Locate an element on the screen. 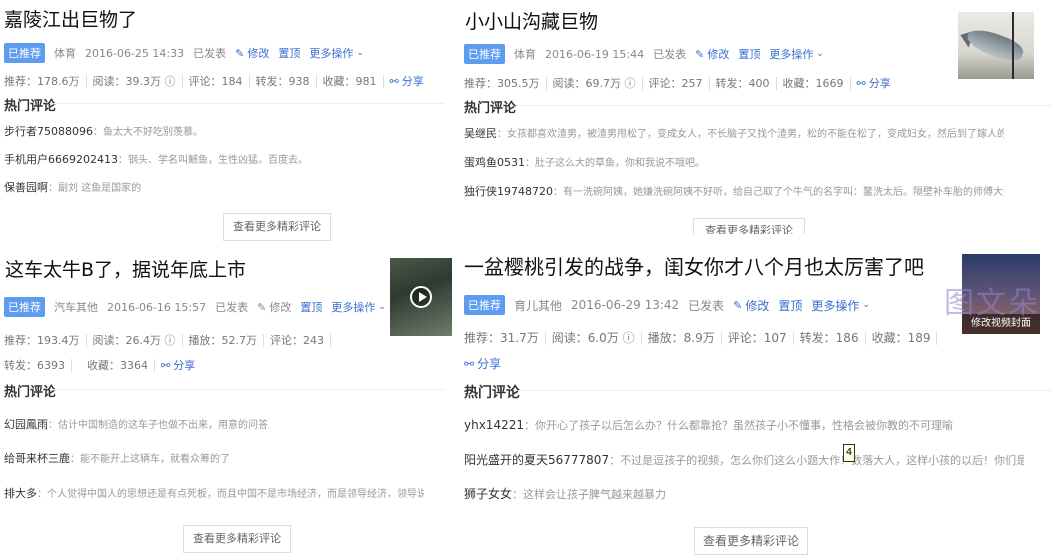 The width and height of the screenshot is (1055, 557). stat-favorites: 收藏：3364 is located at coordinates (121, 365).